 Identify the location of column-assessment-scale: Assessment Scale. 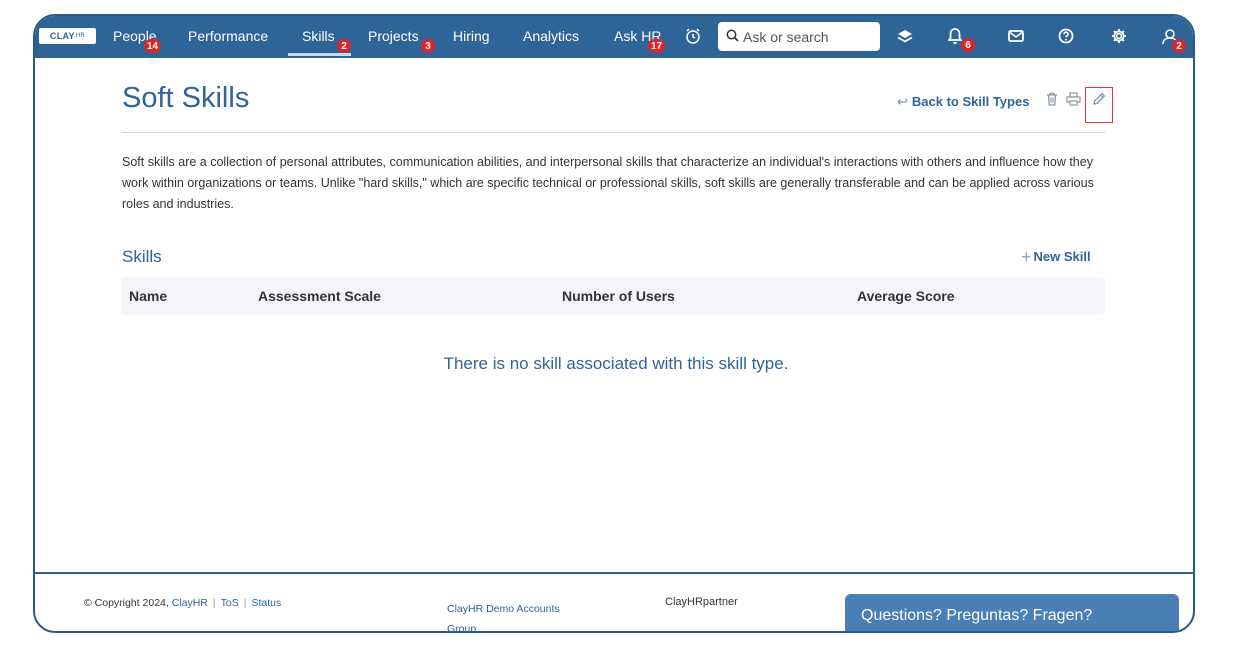
(319, 296).